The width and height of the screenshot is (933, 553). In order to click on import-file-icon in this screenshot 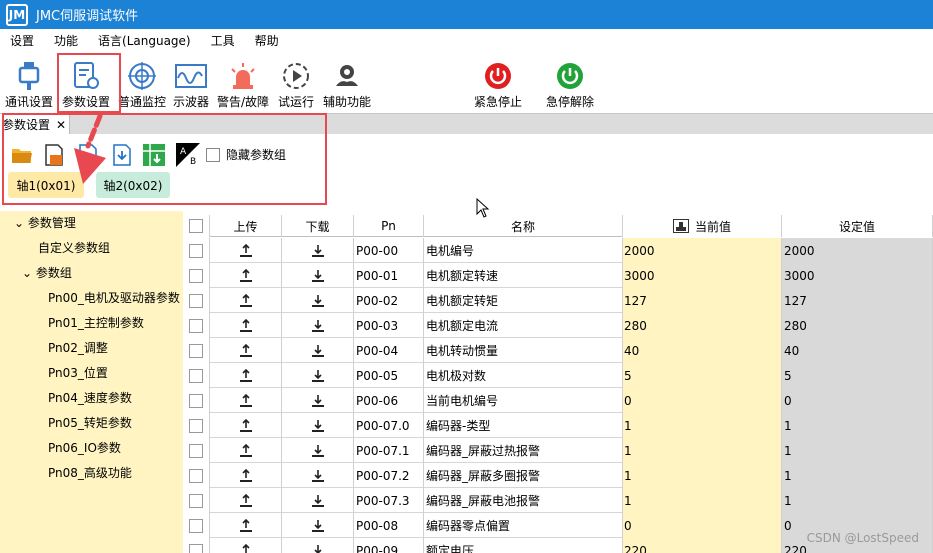, I will do `click(122, 155)`.